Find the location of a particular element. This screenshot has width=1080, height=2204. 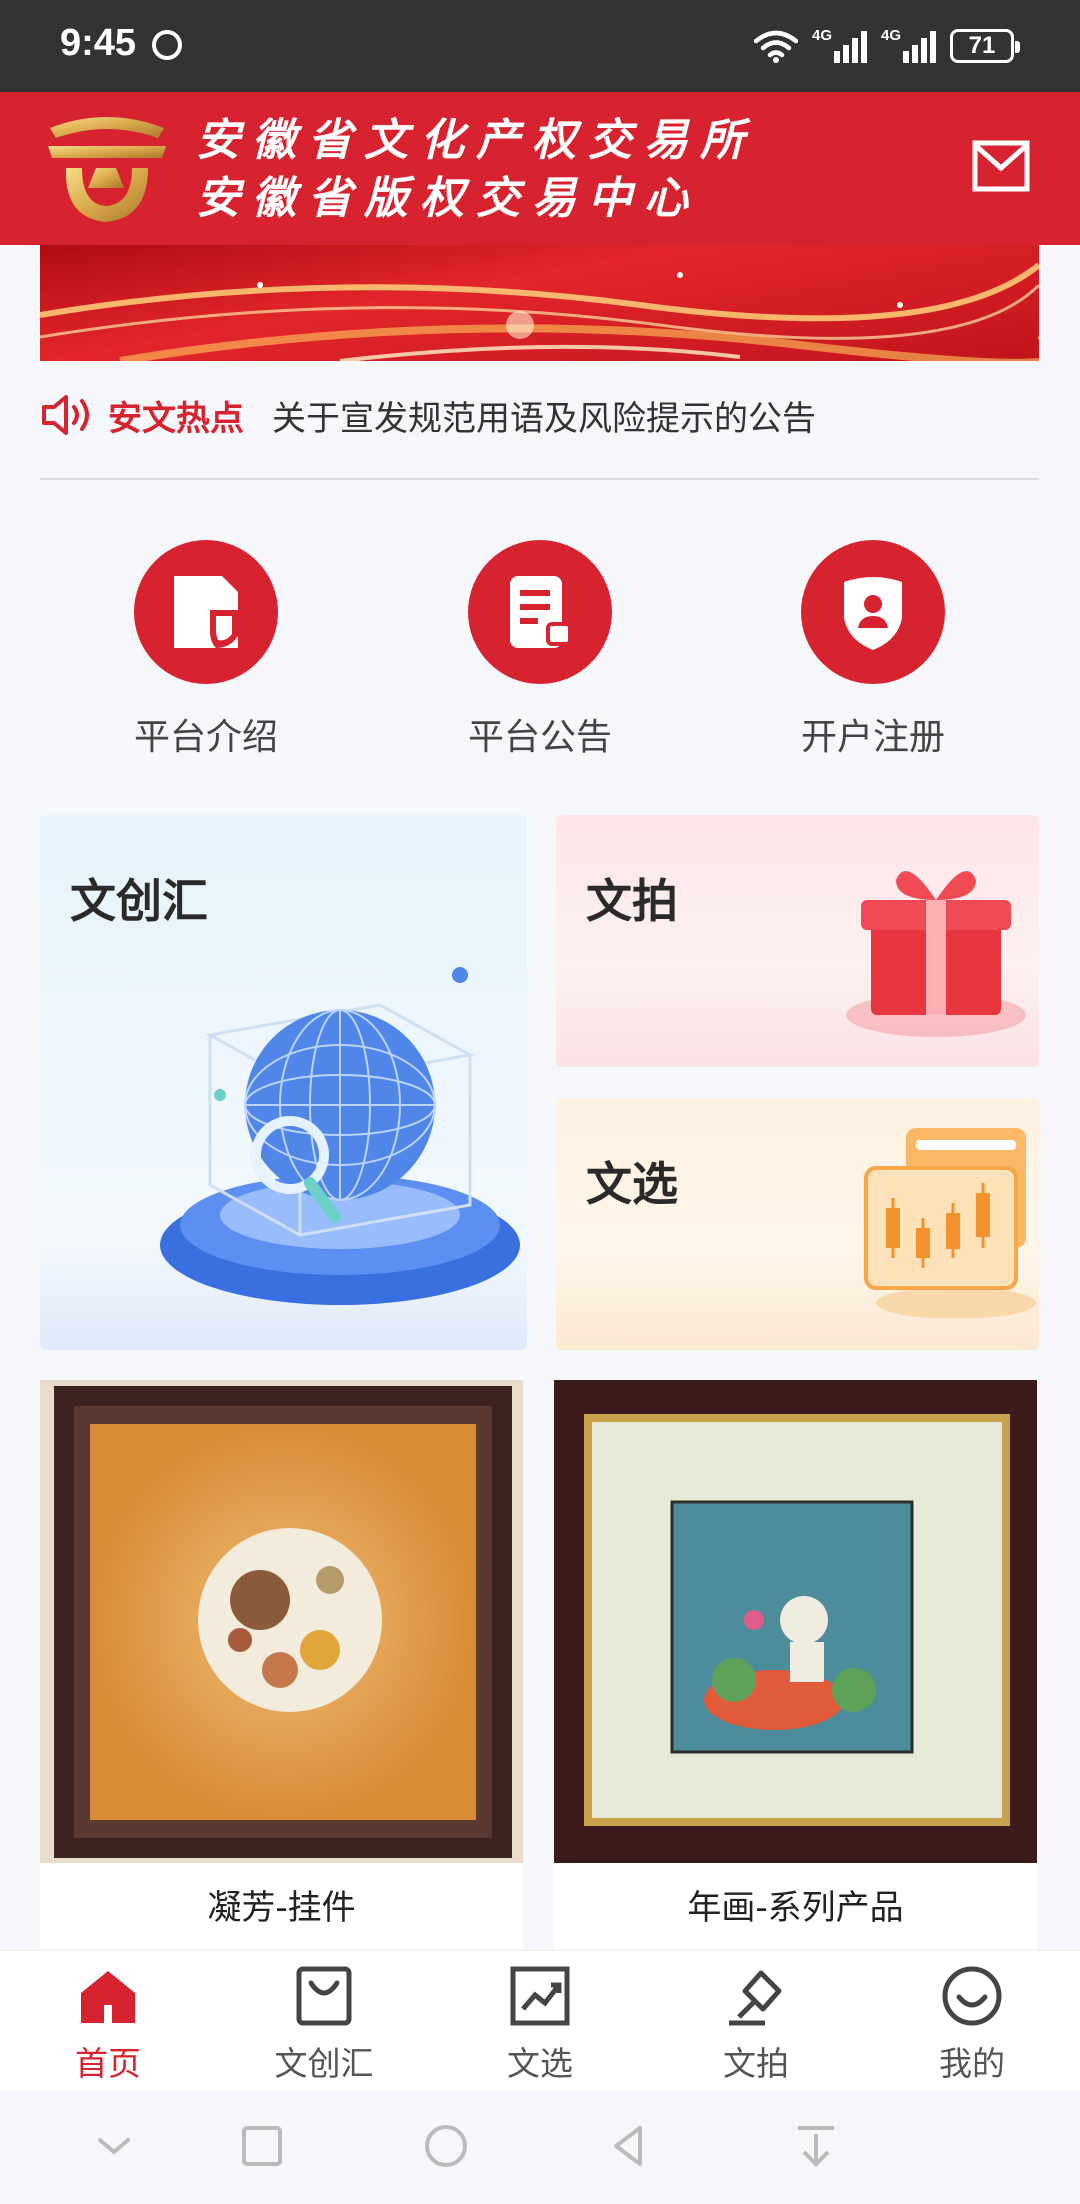

quick-link-label: 平台介绍 is located at coordinates (205, 737).